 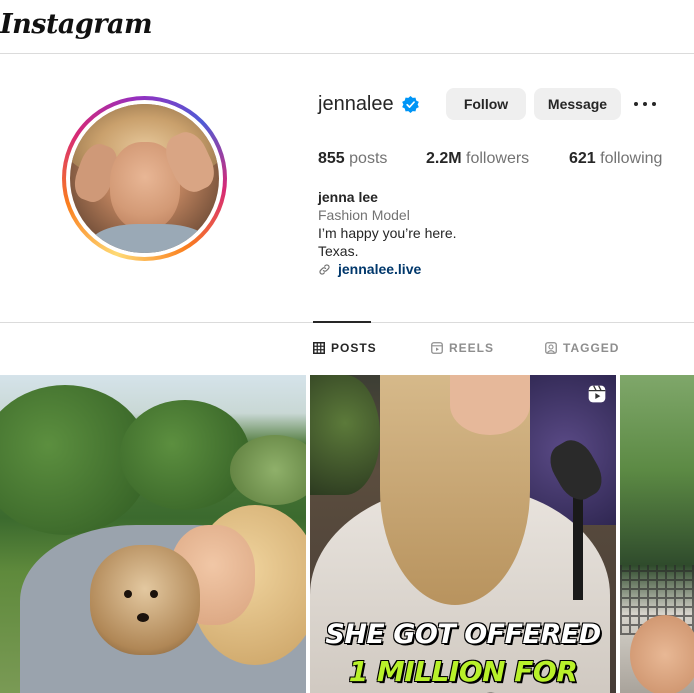 I want to click on bio-location: Texas., so click(x=338, y=251).